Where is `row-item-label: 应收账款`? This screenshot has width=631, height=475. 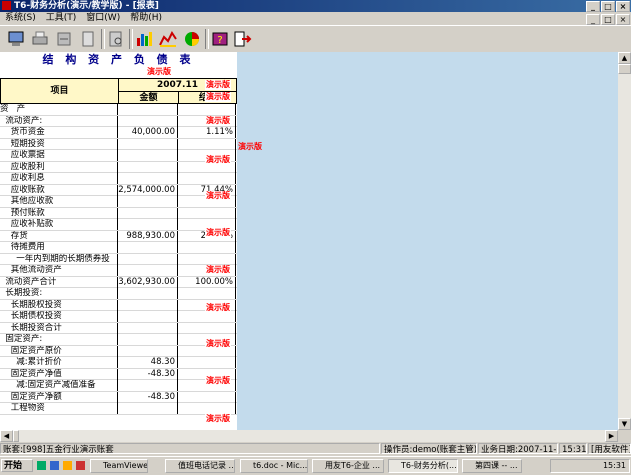 row-item-label: 应收账款 is located at coordinates (59, 190).